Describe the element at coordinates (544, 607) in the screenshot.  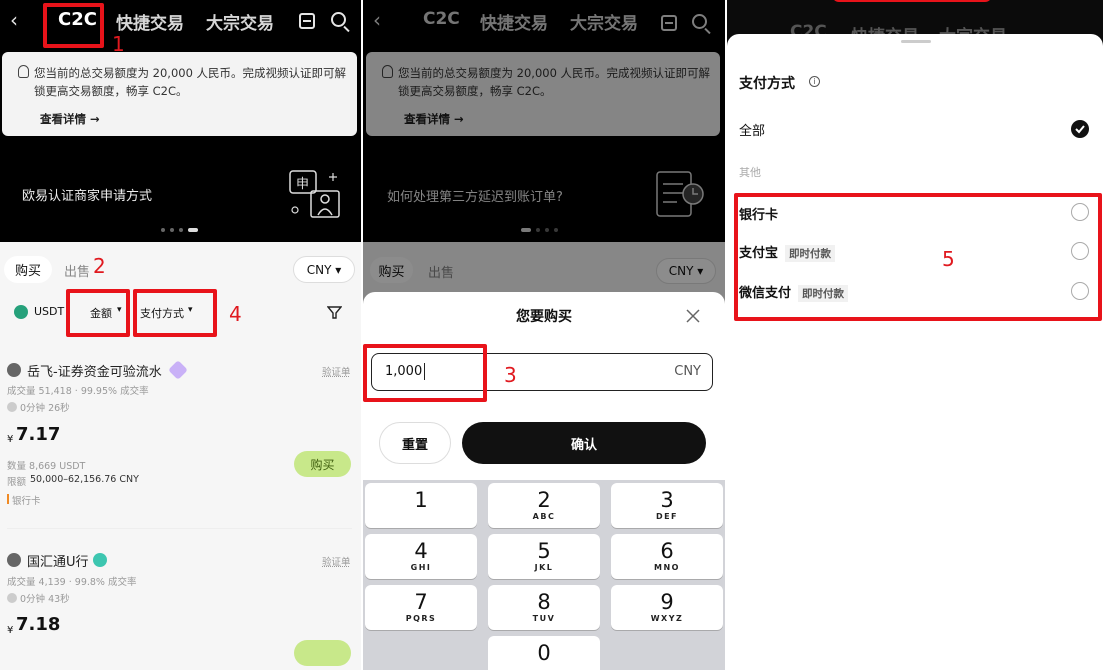
I see `key-8: 8 TUV` at that location.